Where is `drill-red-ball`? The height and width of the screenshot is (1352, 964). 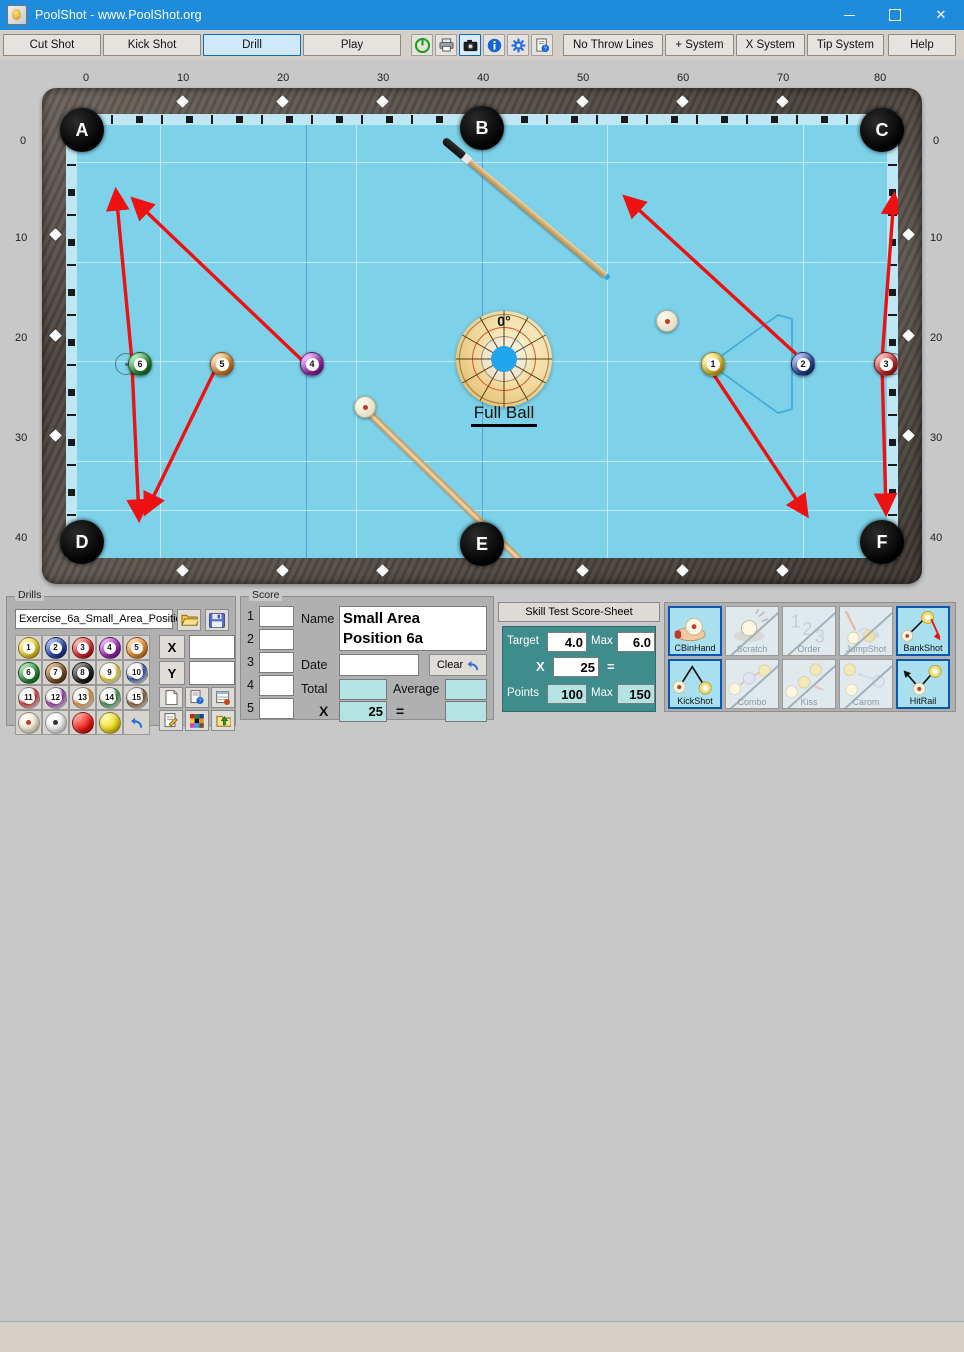 drill-red-ball is located at coordinates (82, 722).